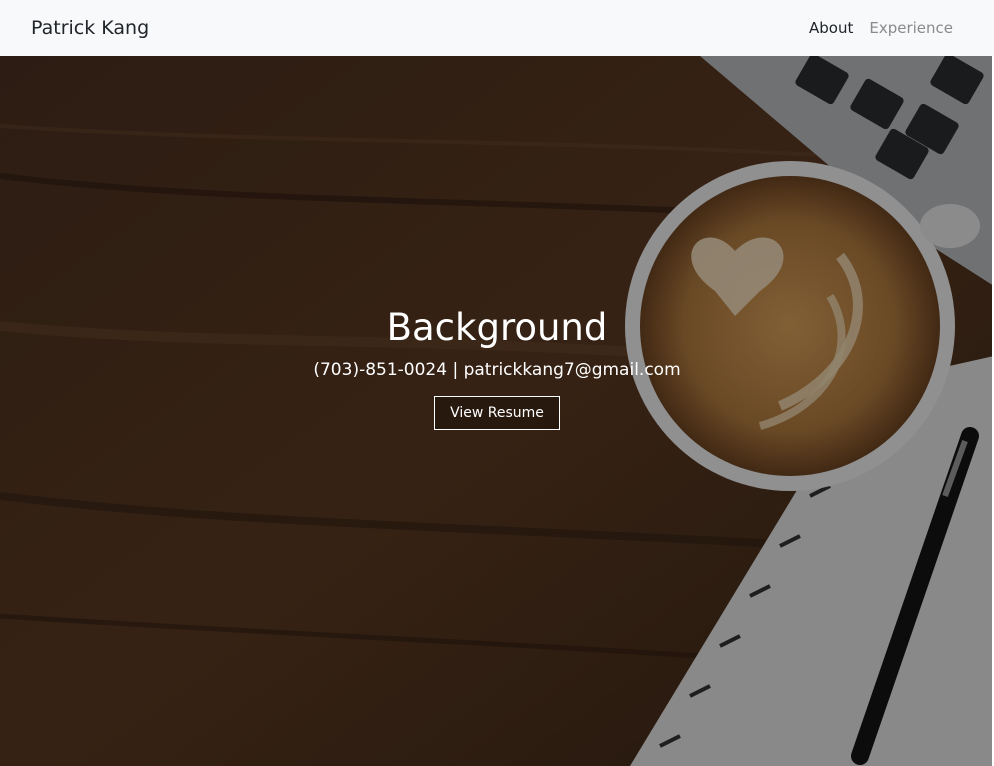  Describe the element at coordinates (497, 327) in the screenshot. I see `hero-title: Background` at that location.